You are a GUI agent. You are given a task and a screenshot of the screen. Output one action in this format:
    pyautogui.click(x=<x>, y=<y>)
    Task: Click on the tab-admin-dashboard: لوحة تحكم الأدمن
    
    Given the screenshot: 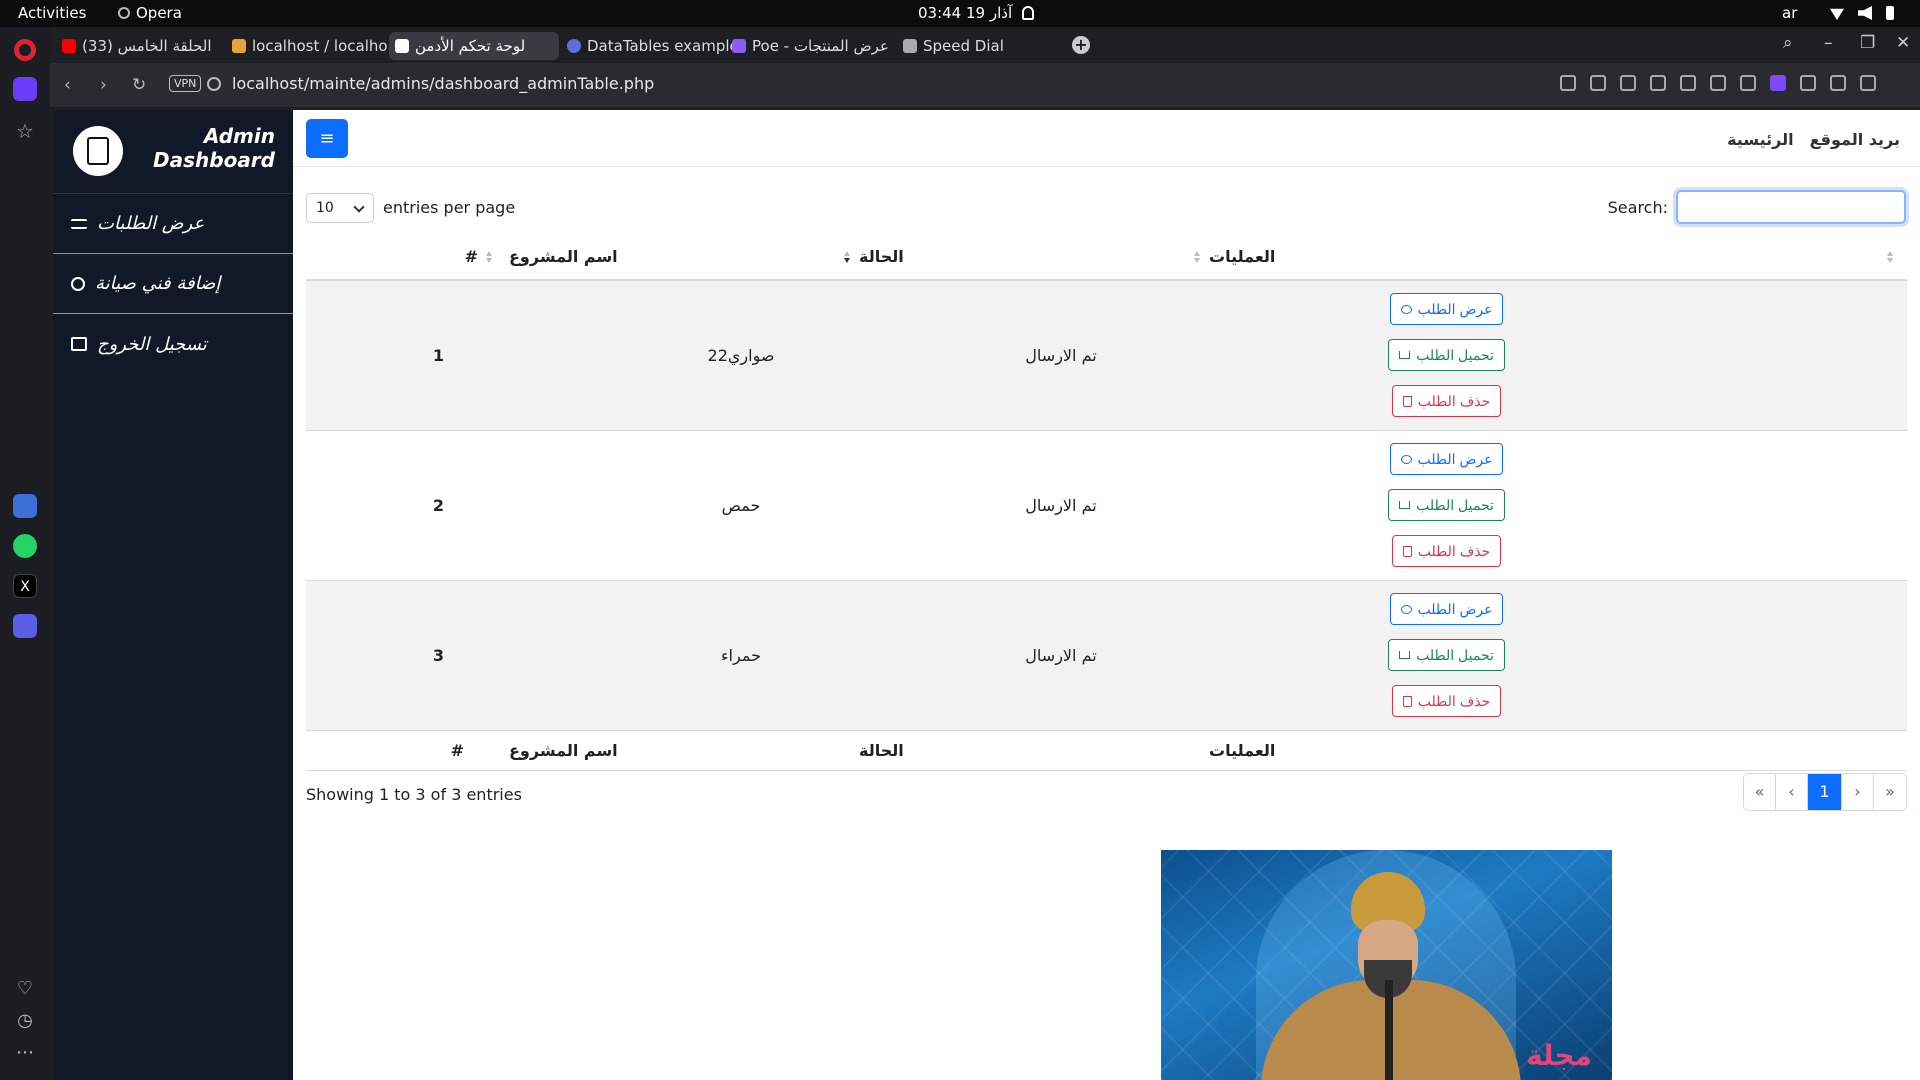 What is the action you would take?
    pyautogui.click(x=474, y=46)
    